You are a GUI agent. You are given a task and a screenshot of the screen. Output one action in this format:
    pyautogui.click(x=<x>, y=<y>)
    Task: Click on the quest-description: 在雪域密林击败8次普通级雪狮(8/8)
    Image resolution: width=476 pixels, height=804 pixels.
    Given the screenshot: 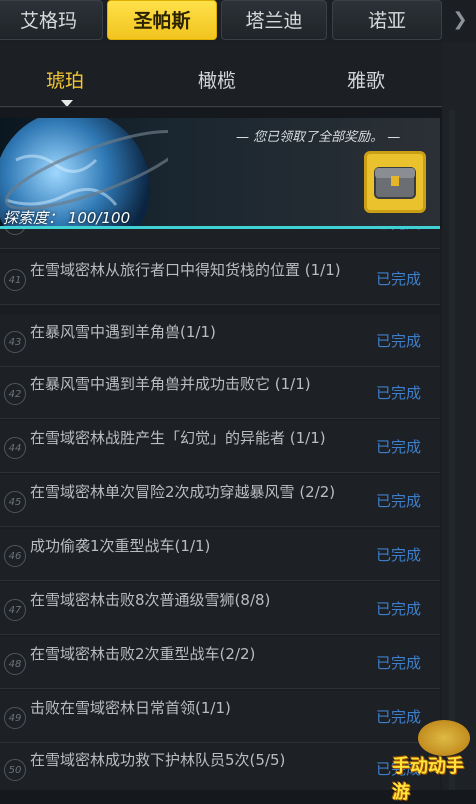 What is the action you would take?
    pyautogui.click(x=150, y=600)
    